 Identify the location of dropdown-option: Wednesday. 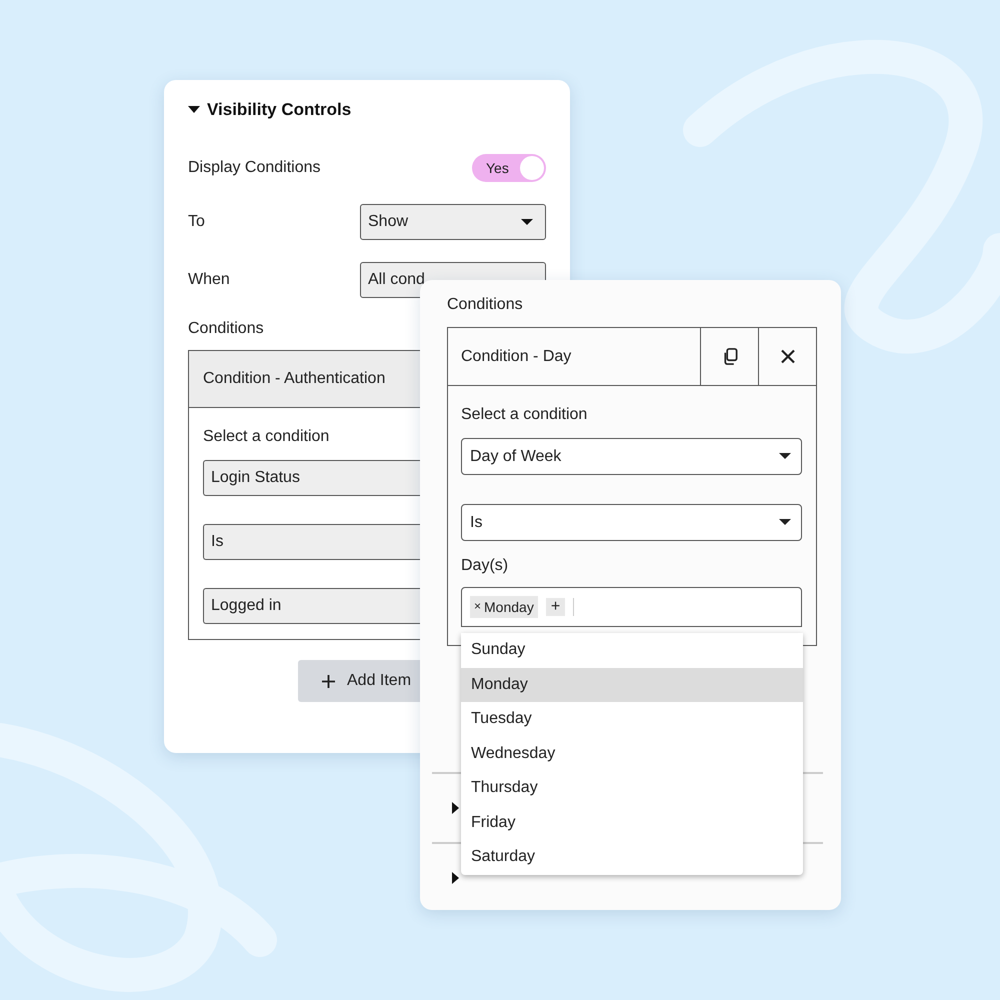
(632, 753).